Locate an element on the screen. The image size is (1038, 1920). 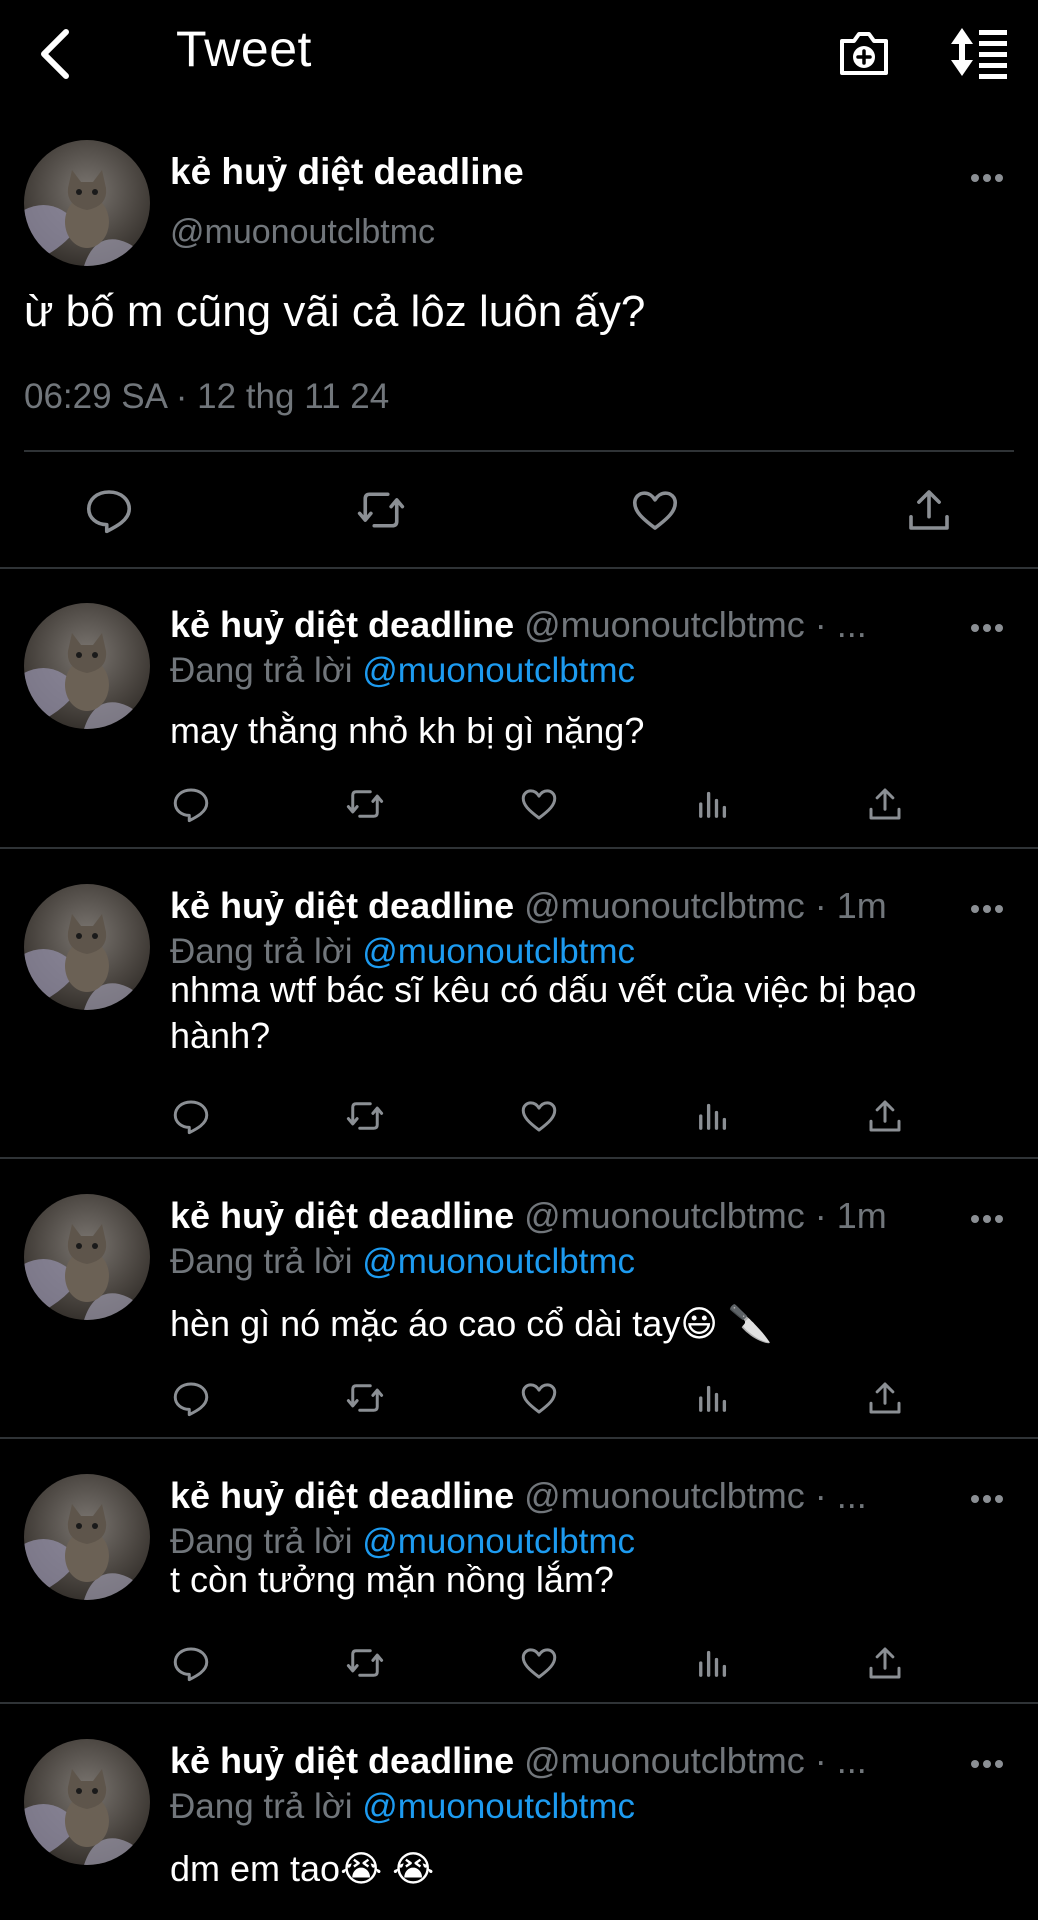
back-button is located at coordinates (55, 54).